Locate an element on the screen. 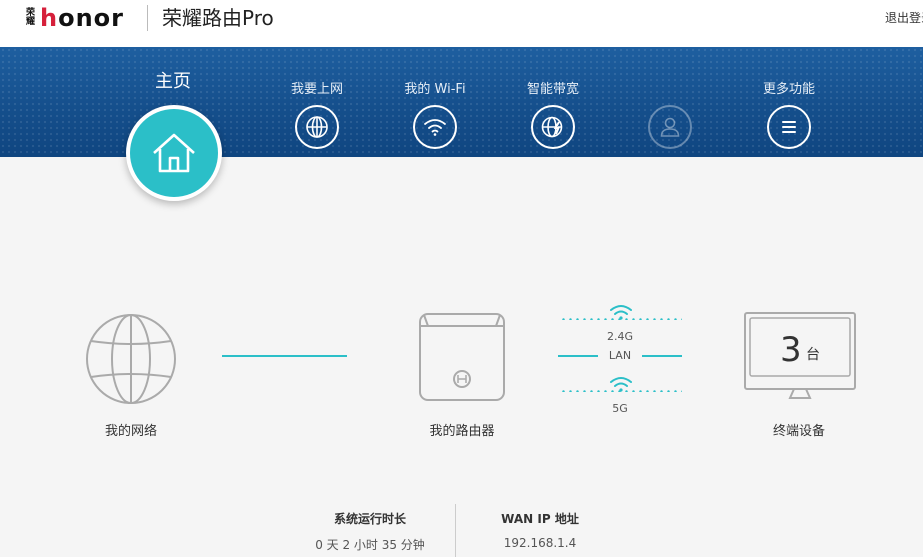 Image resolution: width=923 pixels, height=557 pixels. wan-ip-value: 192.168.1.4 is located at coordinates (540, 543).